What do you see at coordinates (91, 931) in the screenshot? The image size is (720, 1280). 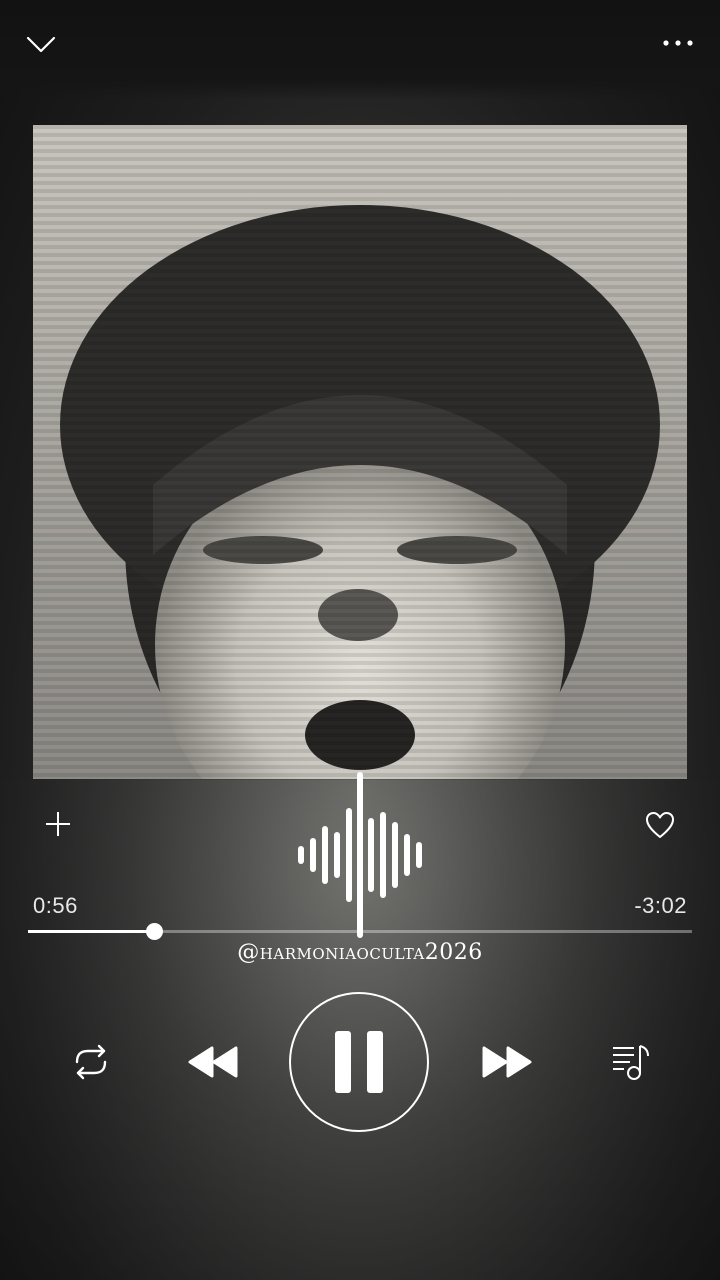 I see `progress-fill` at bounding box center [91, 931].